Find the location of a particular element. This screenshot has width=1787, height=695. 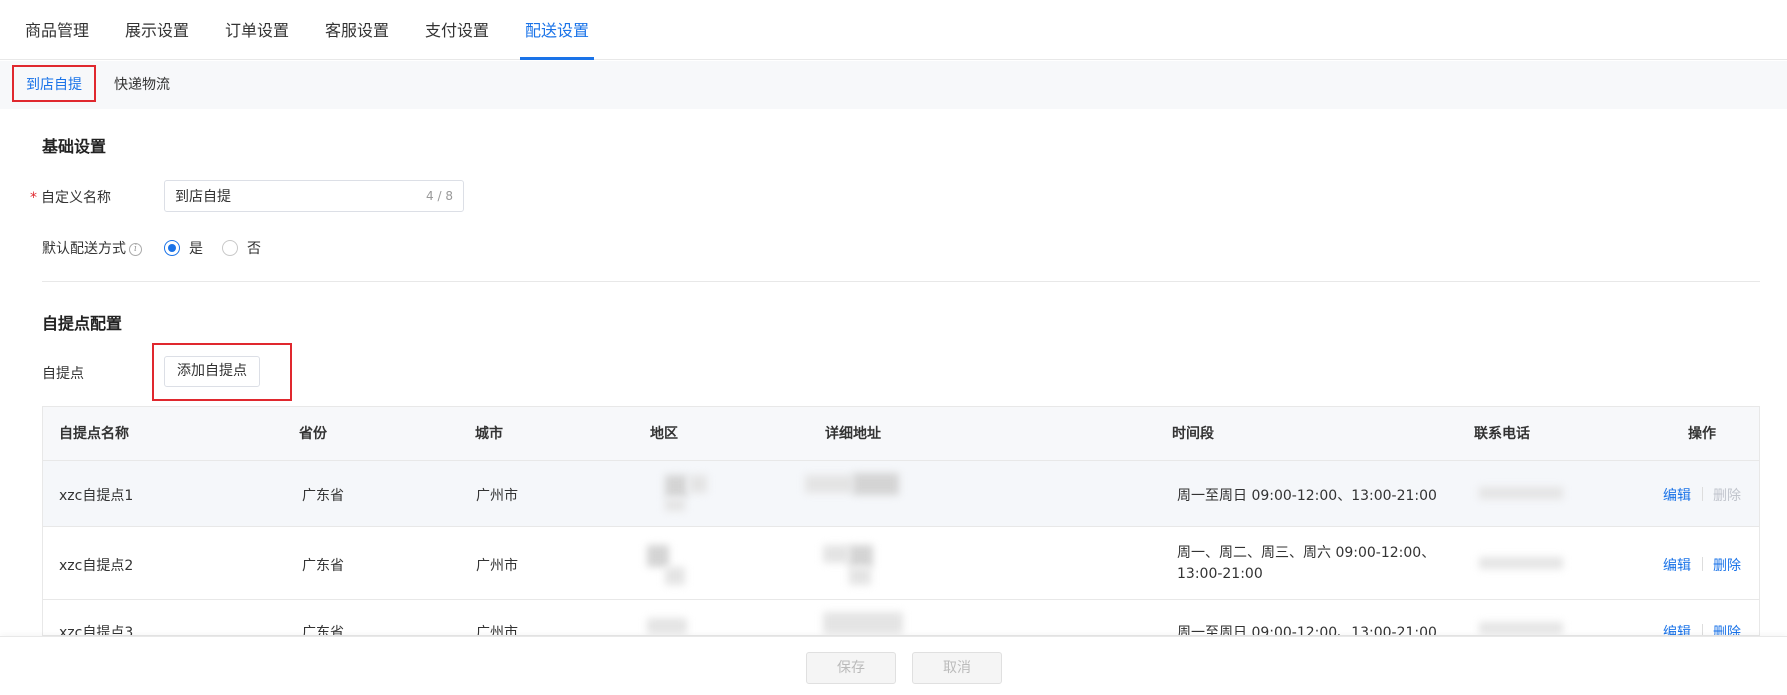

tab-display-settings: 展示设置 is located at coordinates (157, 30).